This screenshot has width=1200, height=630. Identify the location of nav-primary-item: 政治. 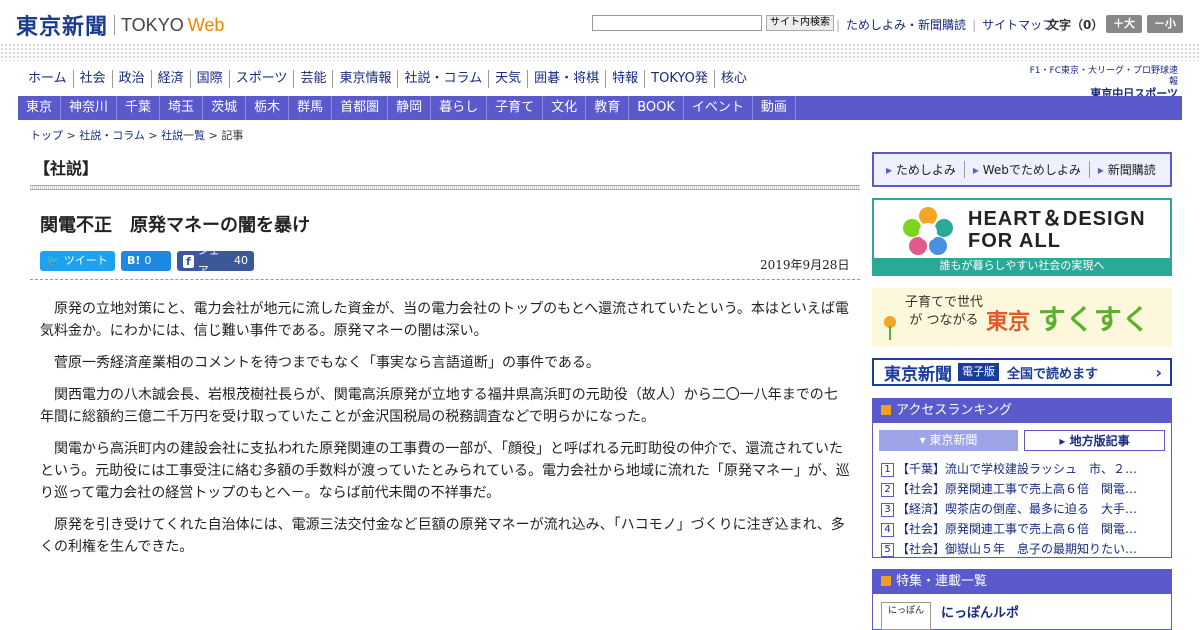
(132, 79).